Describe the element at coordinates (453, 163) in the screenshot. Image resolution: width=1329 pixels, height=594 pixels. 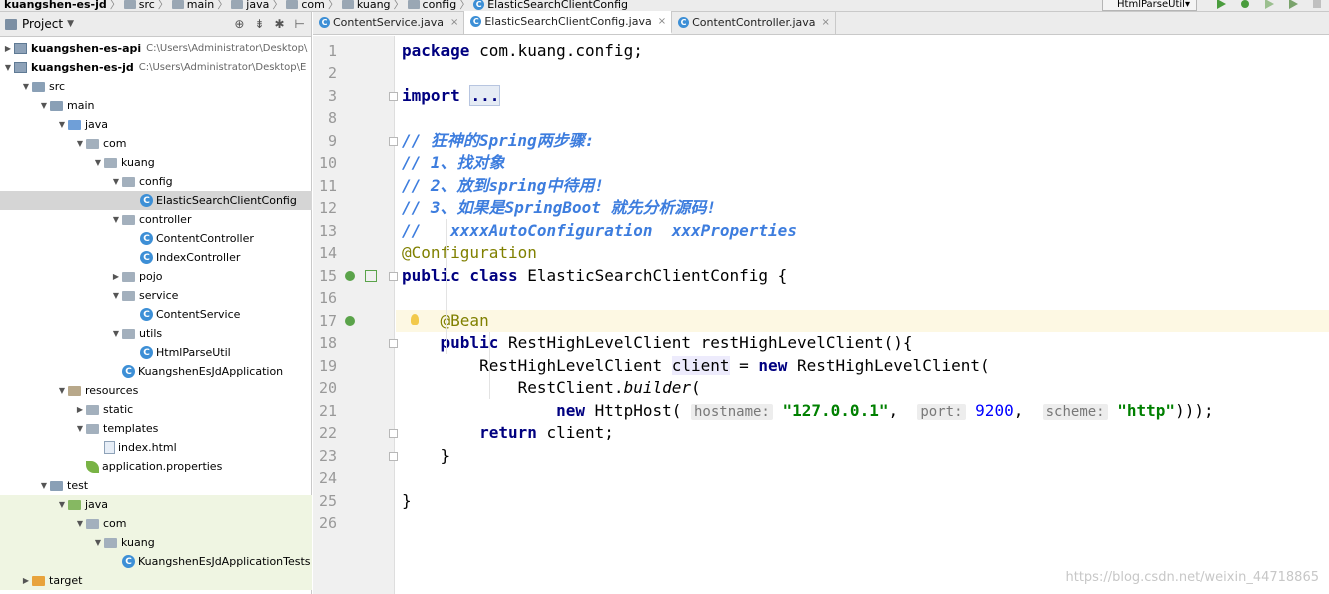
I see `code-line: // 1、找对象` at that location.